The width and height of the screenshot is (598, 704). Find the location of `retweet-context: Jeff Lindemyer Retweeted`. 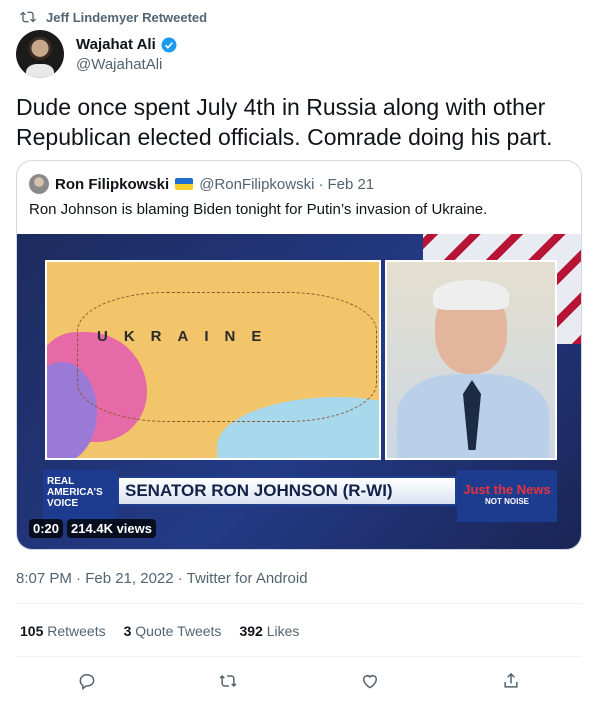

retweet-context: Jeff Lindemyer Retweeted is located at coordinates (113, 17).